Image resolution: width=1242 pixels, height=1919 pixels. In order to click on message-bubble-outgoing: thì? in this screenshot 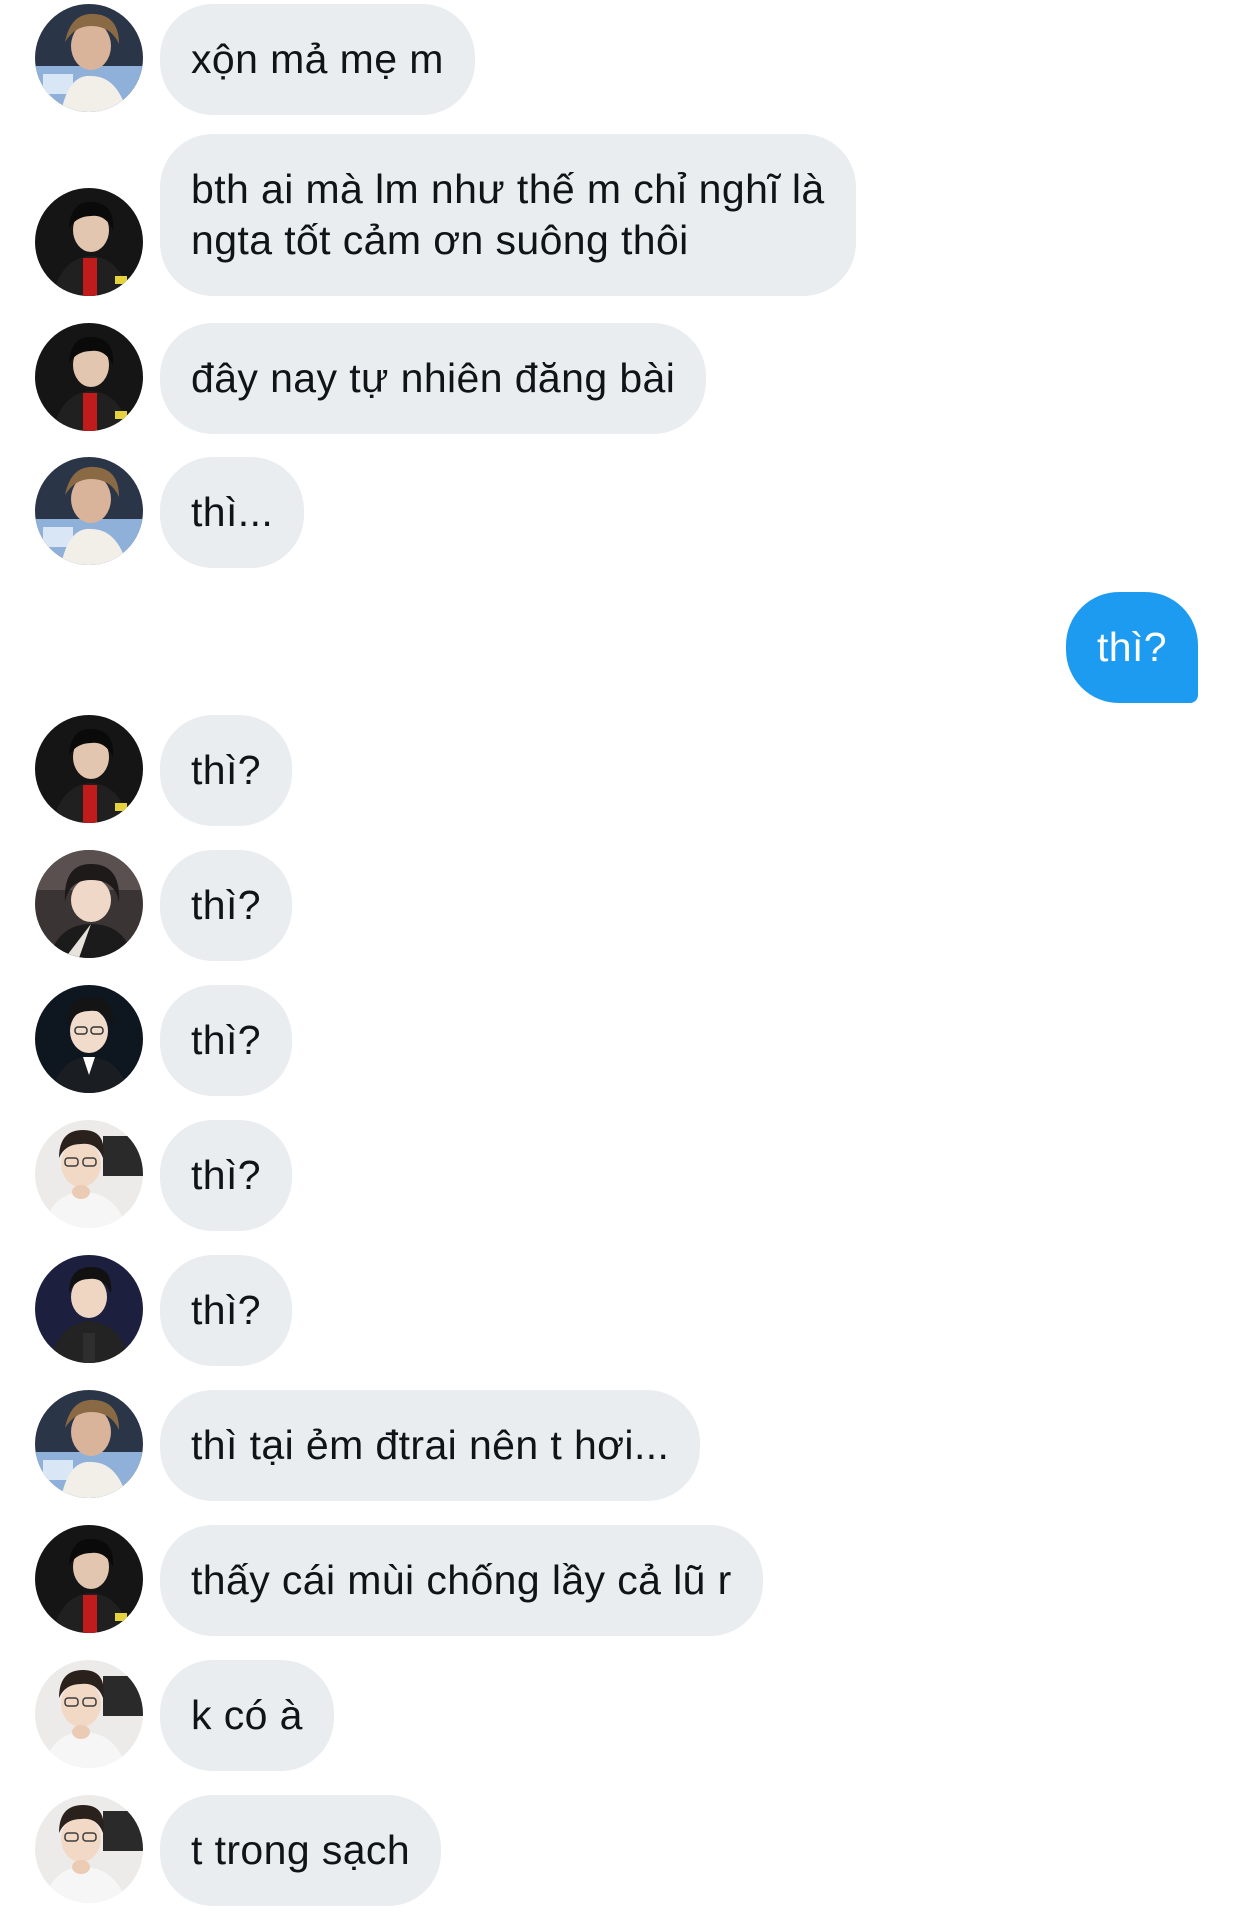, I will do `click(1132, 647)`.